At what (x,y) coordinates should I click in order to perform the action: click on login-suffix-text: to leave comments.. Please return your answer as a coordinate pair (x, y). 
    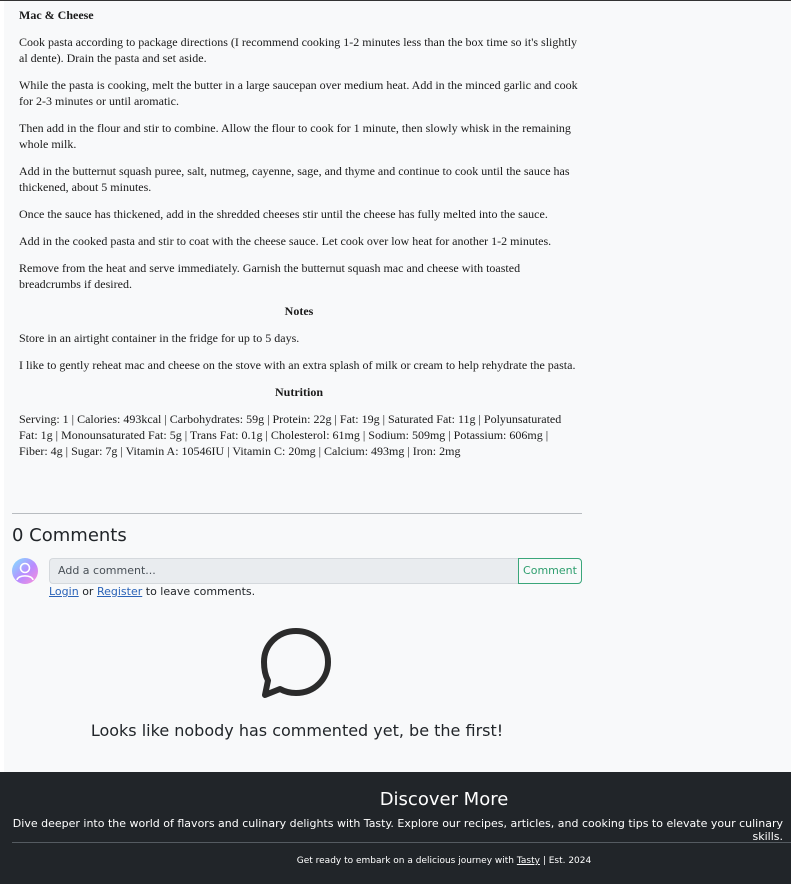
    Looking at the image, I should click on (200, 591).